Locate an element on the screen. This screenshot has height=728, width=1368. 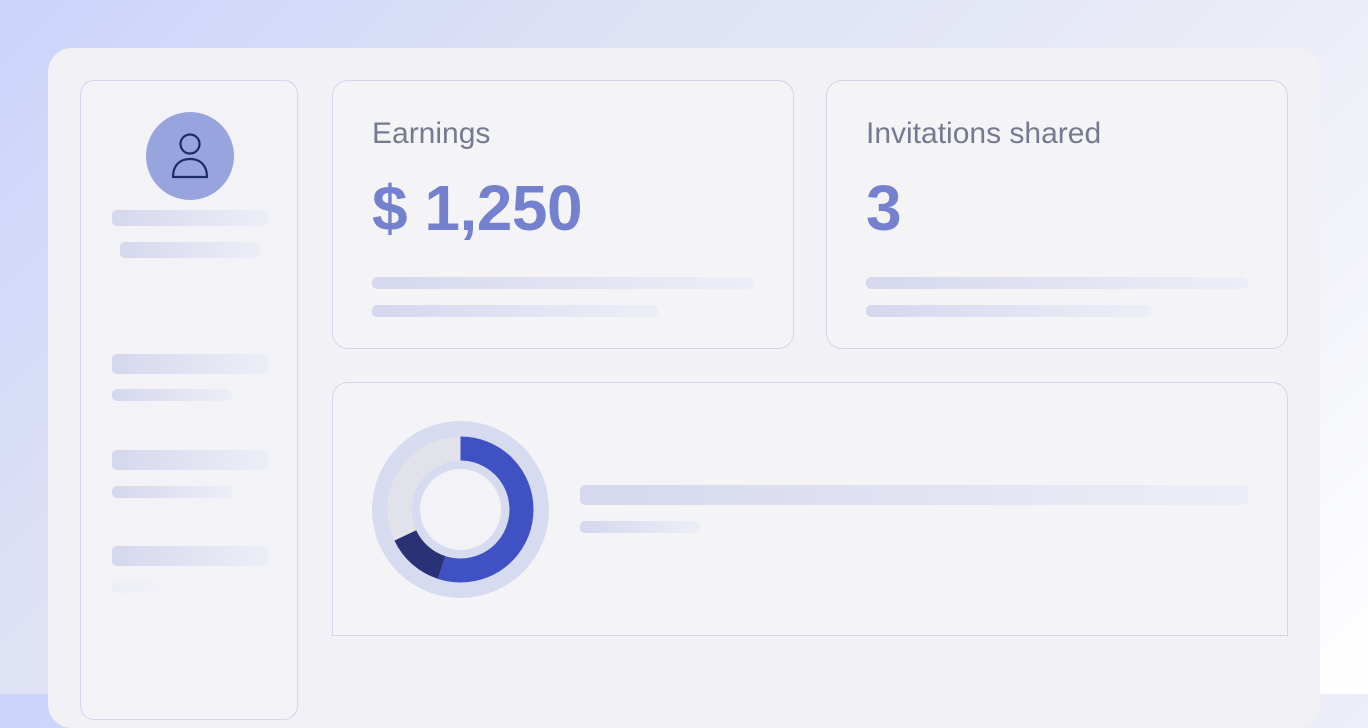
invitations-value: 3 is located at coordinates (884, 208).